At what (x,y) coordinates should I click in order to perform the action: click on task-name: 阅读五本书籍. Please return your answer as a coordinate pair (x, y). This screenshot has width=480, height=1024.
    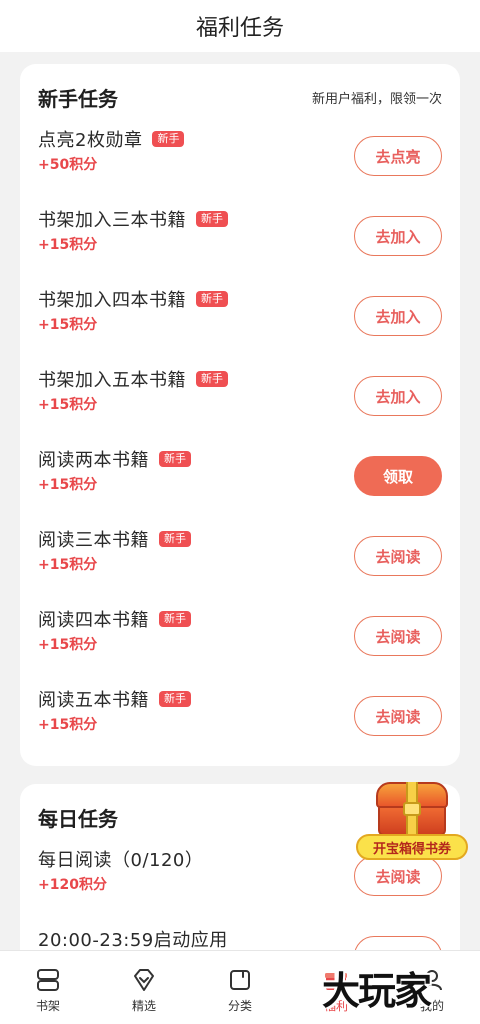
    Looking at the image, I should click on (93, 700).